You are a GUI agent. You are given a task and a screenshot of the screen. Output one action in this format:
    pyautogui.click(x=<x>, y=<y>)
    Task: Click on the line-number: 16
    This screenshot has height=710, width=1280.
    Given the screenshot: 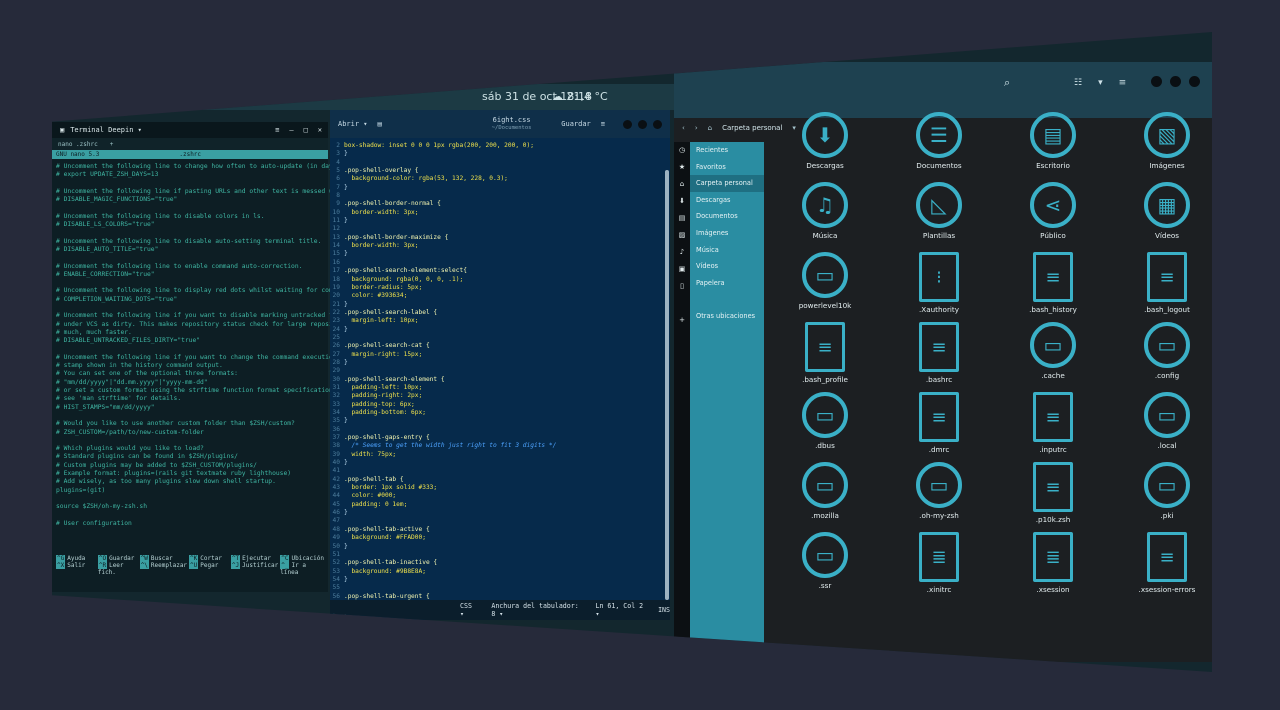 What is the action you would take?
    pyautogui.click(x=336, y=262)
    